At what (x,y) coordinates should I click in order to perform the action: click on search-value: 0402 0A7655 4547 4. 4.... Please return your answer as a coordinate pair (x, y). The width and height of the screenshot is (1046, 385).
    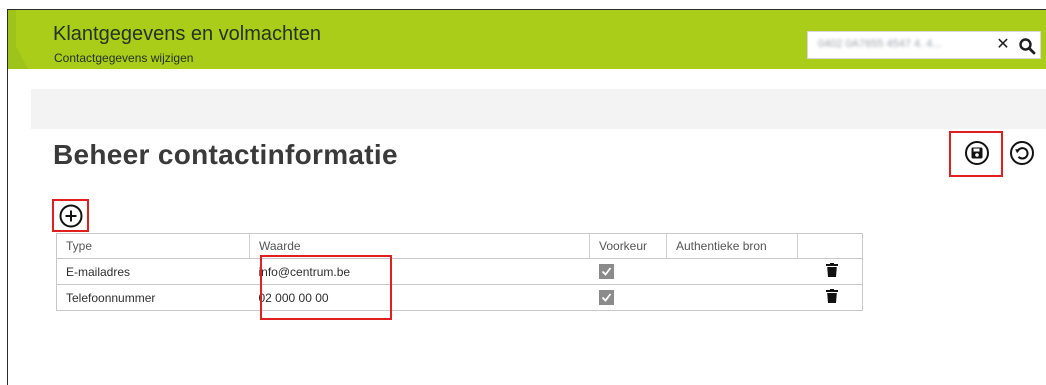
    Looking at the image, I should click on (880, 44).